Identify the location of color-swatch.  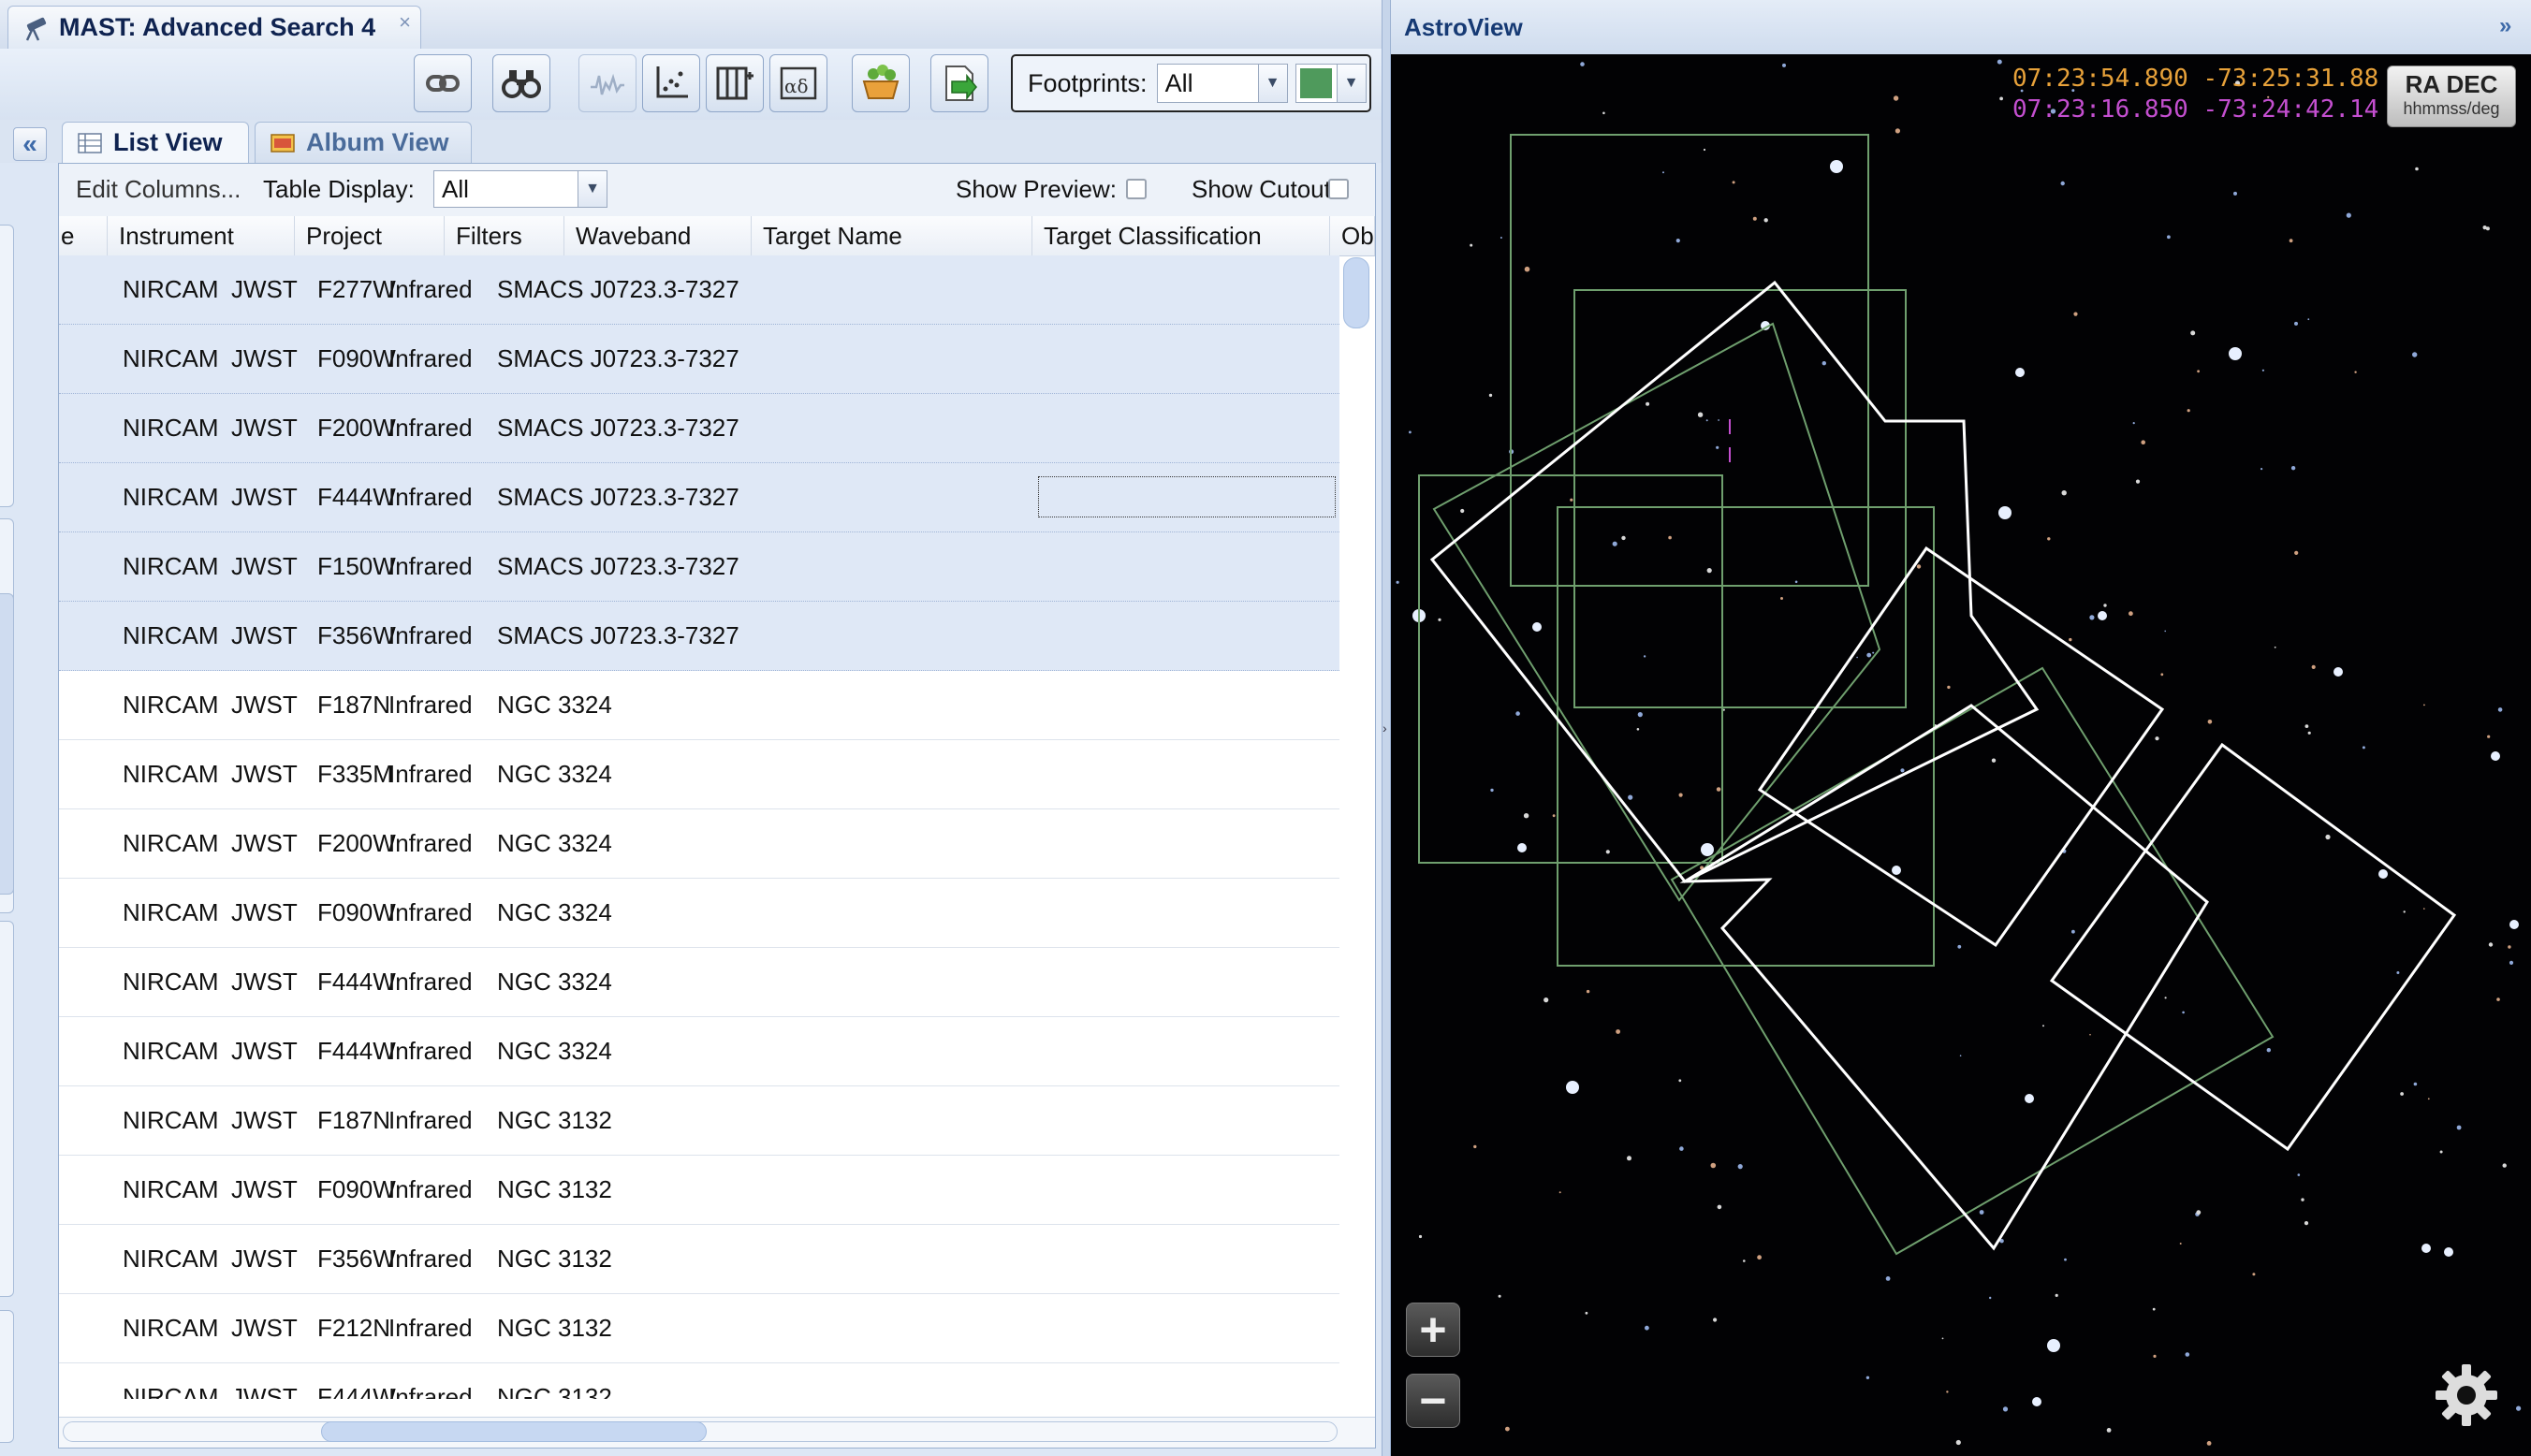
(1315, 83).